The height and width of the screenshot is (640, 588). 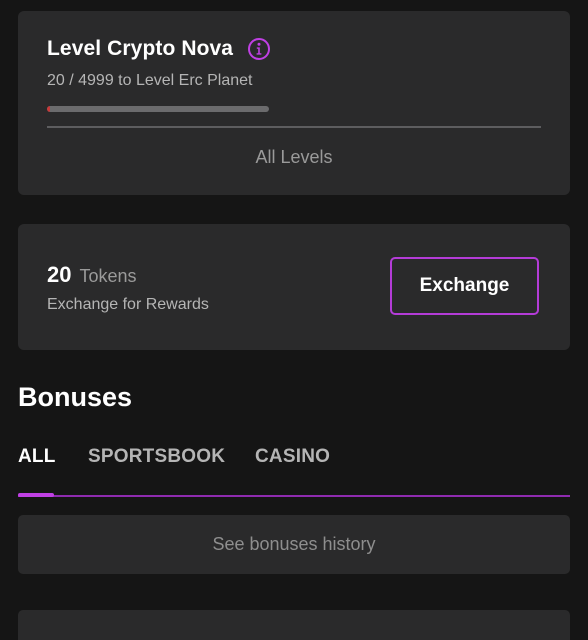 What do you see at coordinates (36, 495) in the screenshot?
I see `tab-active-indicator` at bounding box center [36, 495].